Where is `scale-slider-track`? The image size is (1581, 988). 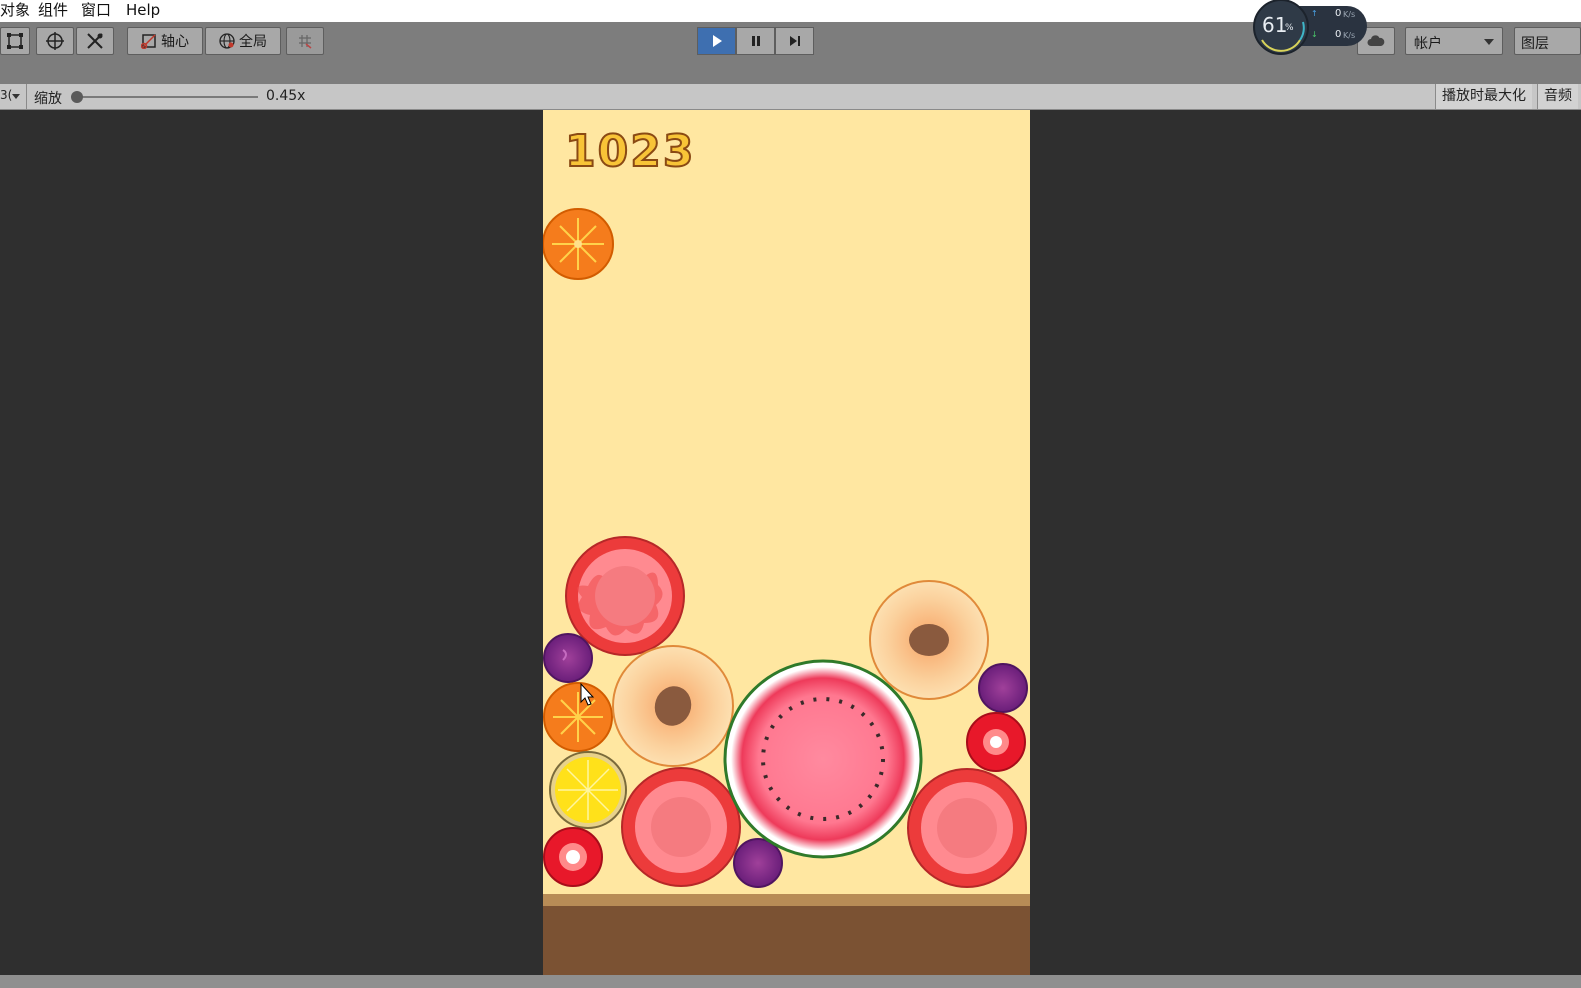 scale-slider-track is located at coordinates (168, 97).